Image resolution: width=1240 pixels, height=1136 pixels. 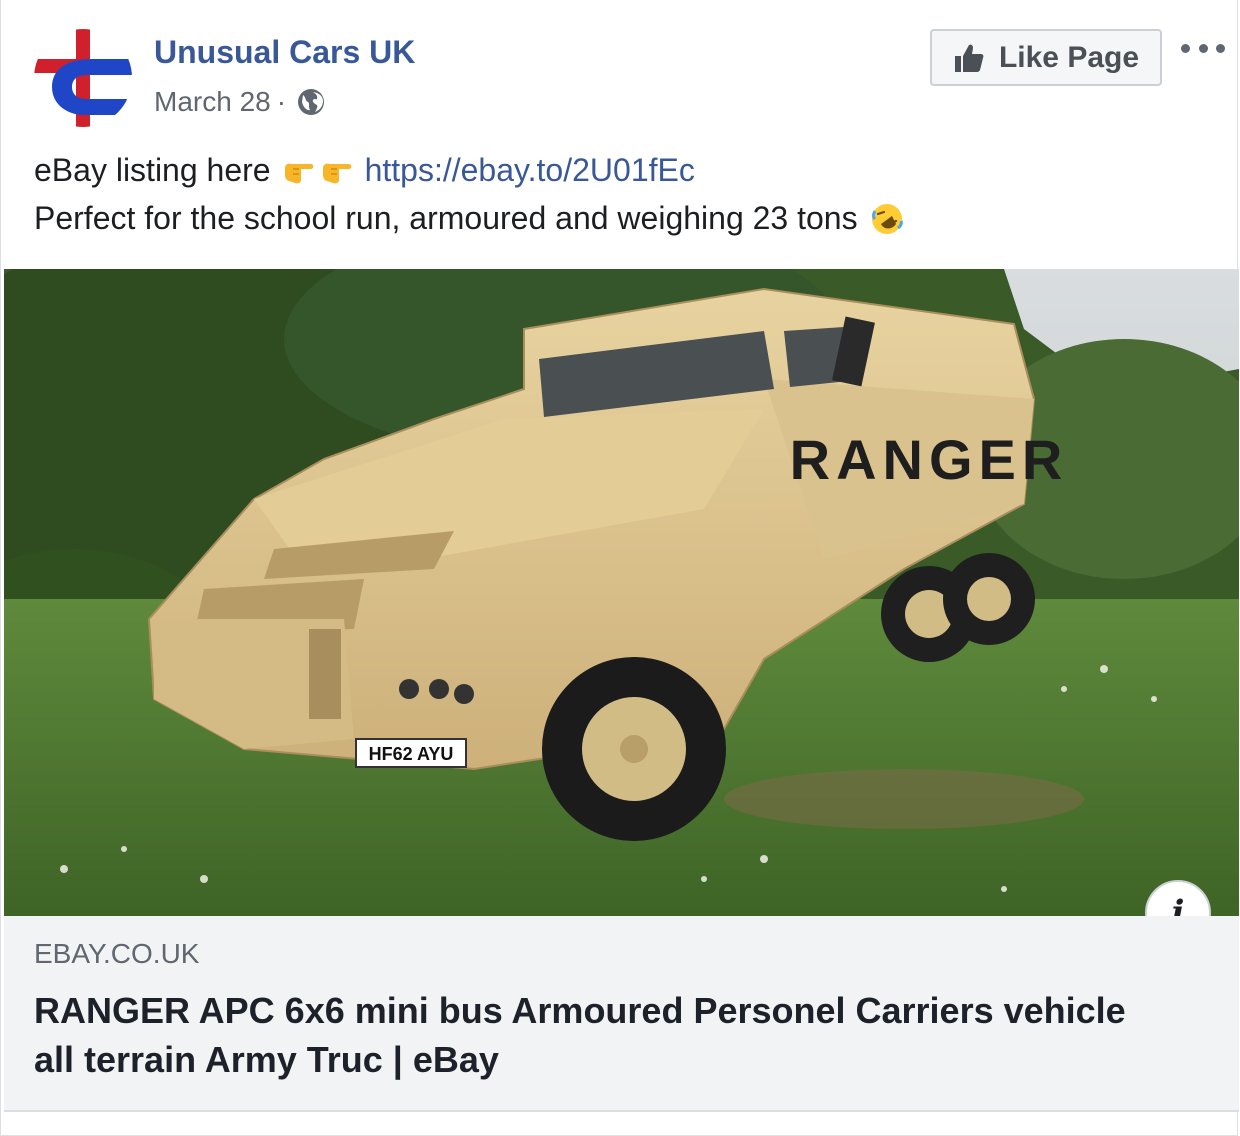 I want to click on post-meta: March 28 ·, so click(x=240, y=102).